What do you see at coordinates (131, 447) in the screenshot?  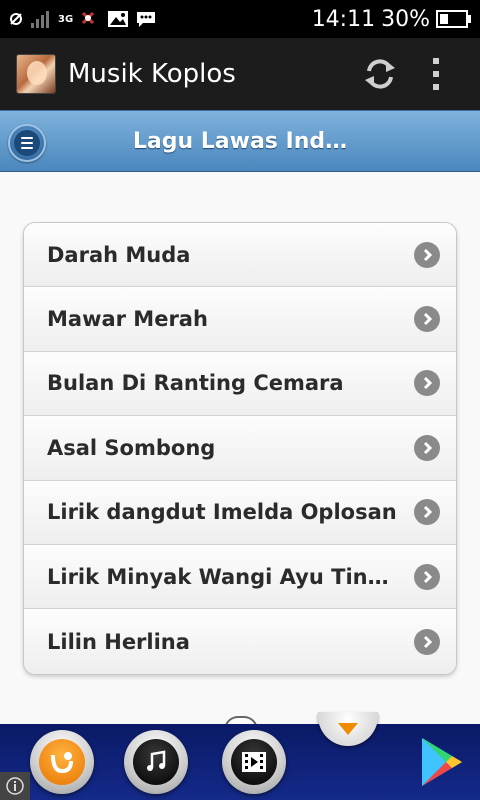 I see `list-item-label: Asal Sombong` at bounding box center [131, 447].